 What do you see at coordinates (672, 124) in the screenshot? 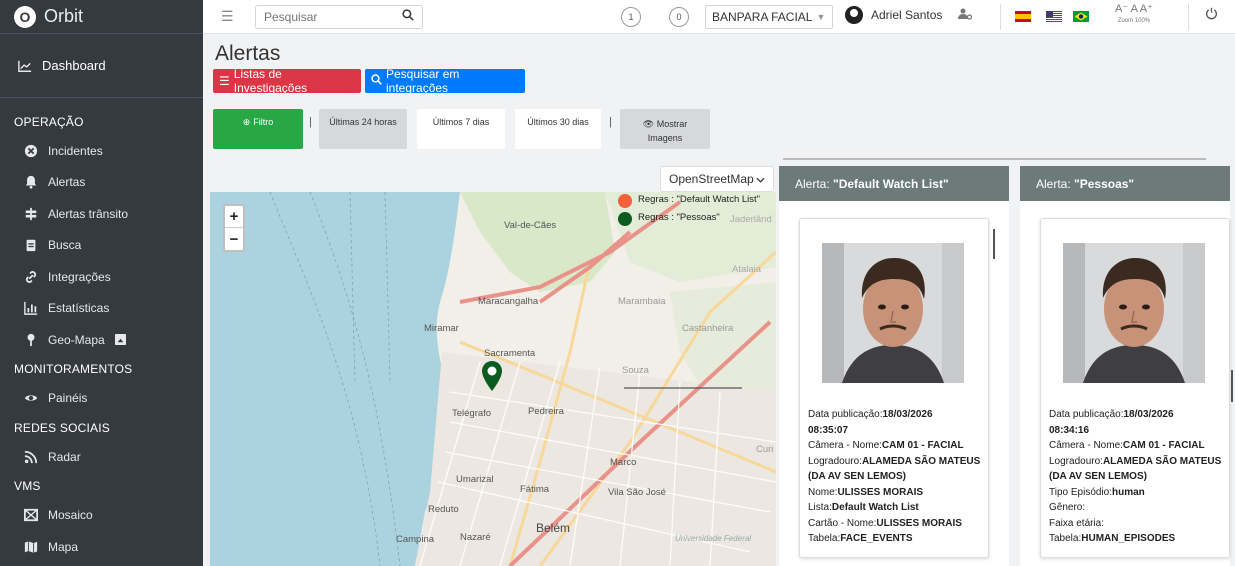
I see `show-images-label-1: Mostrar` at bounding box center [672, 124].